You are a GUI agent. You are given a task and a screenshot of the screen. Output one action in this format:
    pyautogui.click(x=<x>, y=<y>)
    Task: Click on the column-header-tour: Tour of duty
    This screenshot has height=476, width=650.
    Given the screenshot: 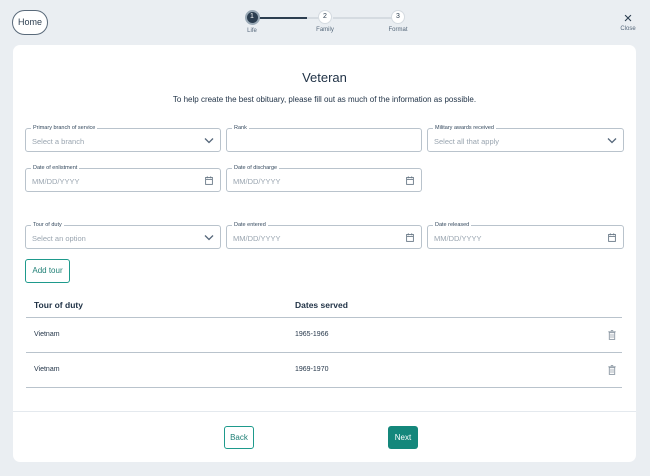 What is the action you would take?
    pyautogui.click(x=58, y=305)
    